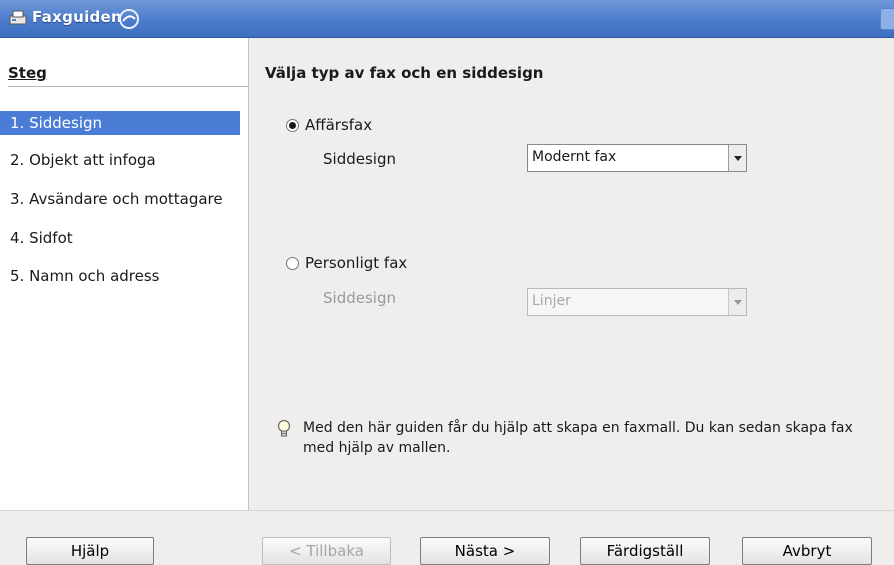  I want to click on step-item-siddesign: 1. Siddesign, so click(120, 123).